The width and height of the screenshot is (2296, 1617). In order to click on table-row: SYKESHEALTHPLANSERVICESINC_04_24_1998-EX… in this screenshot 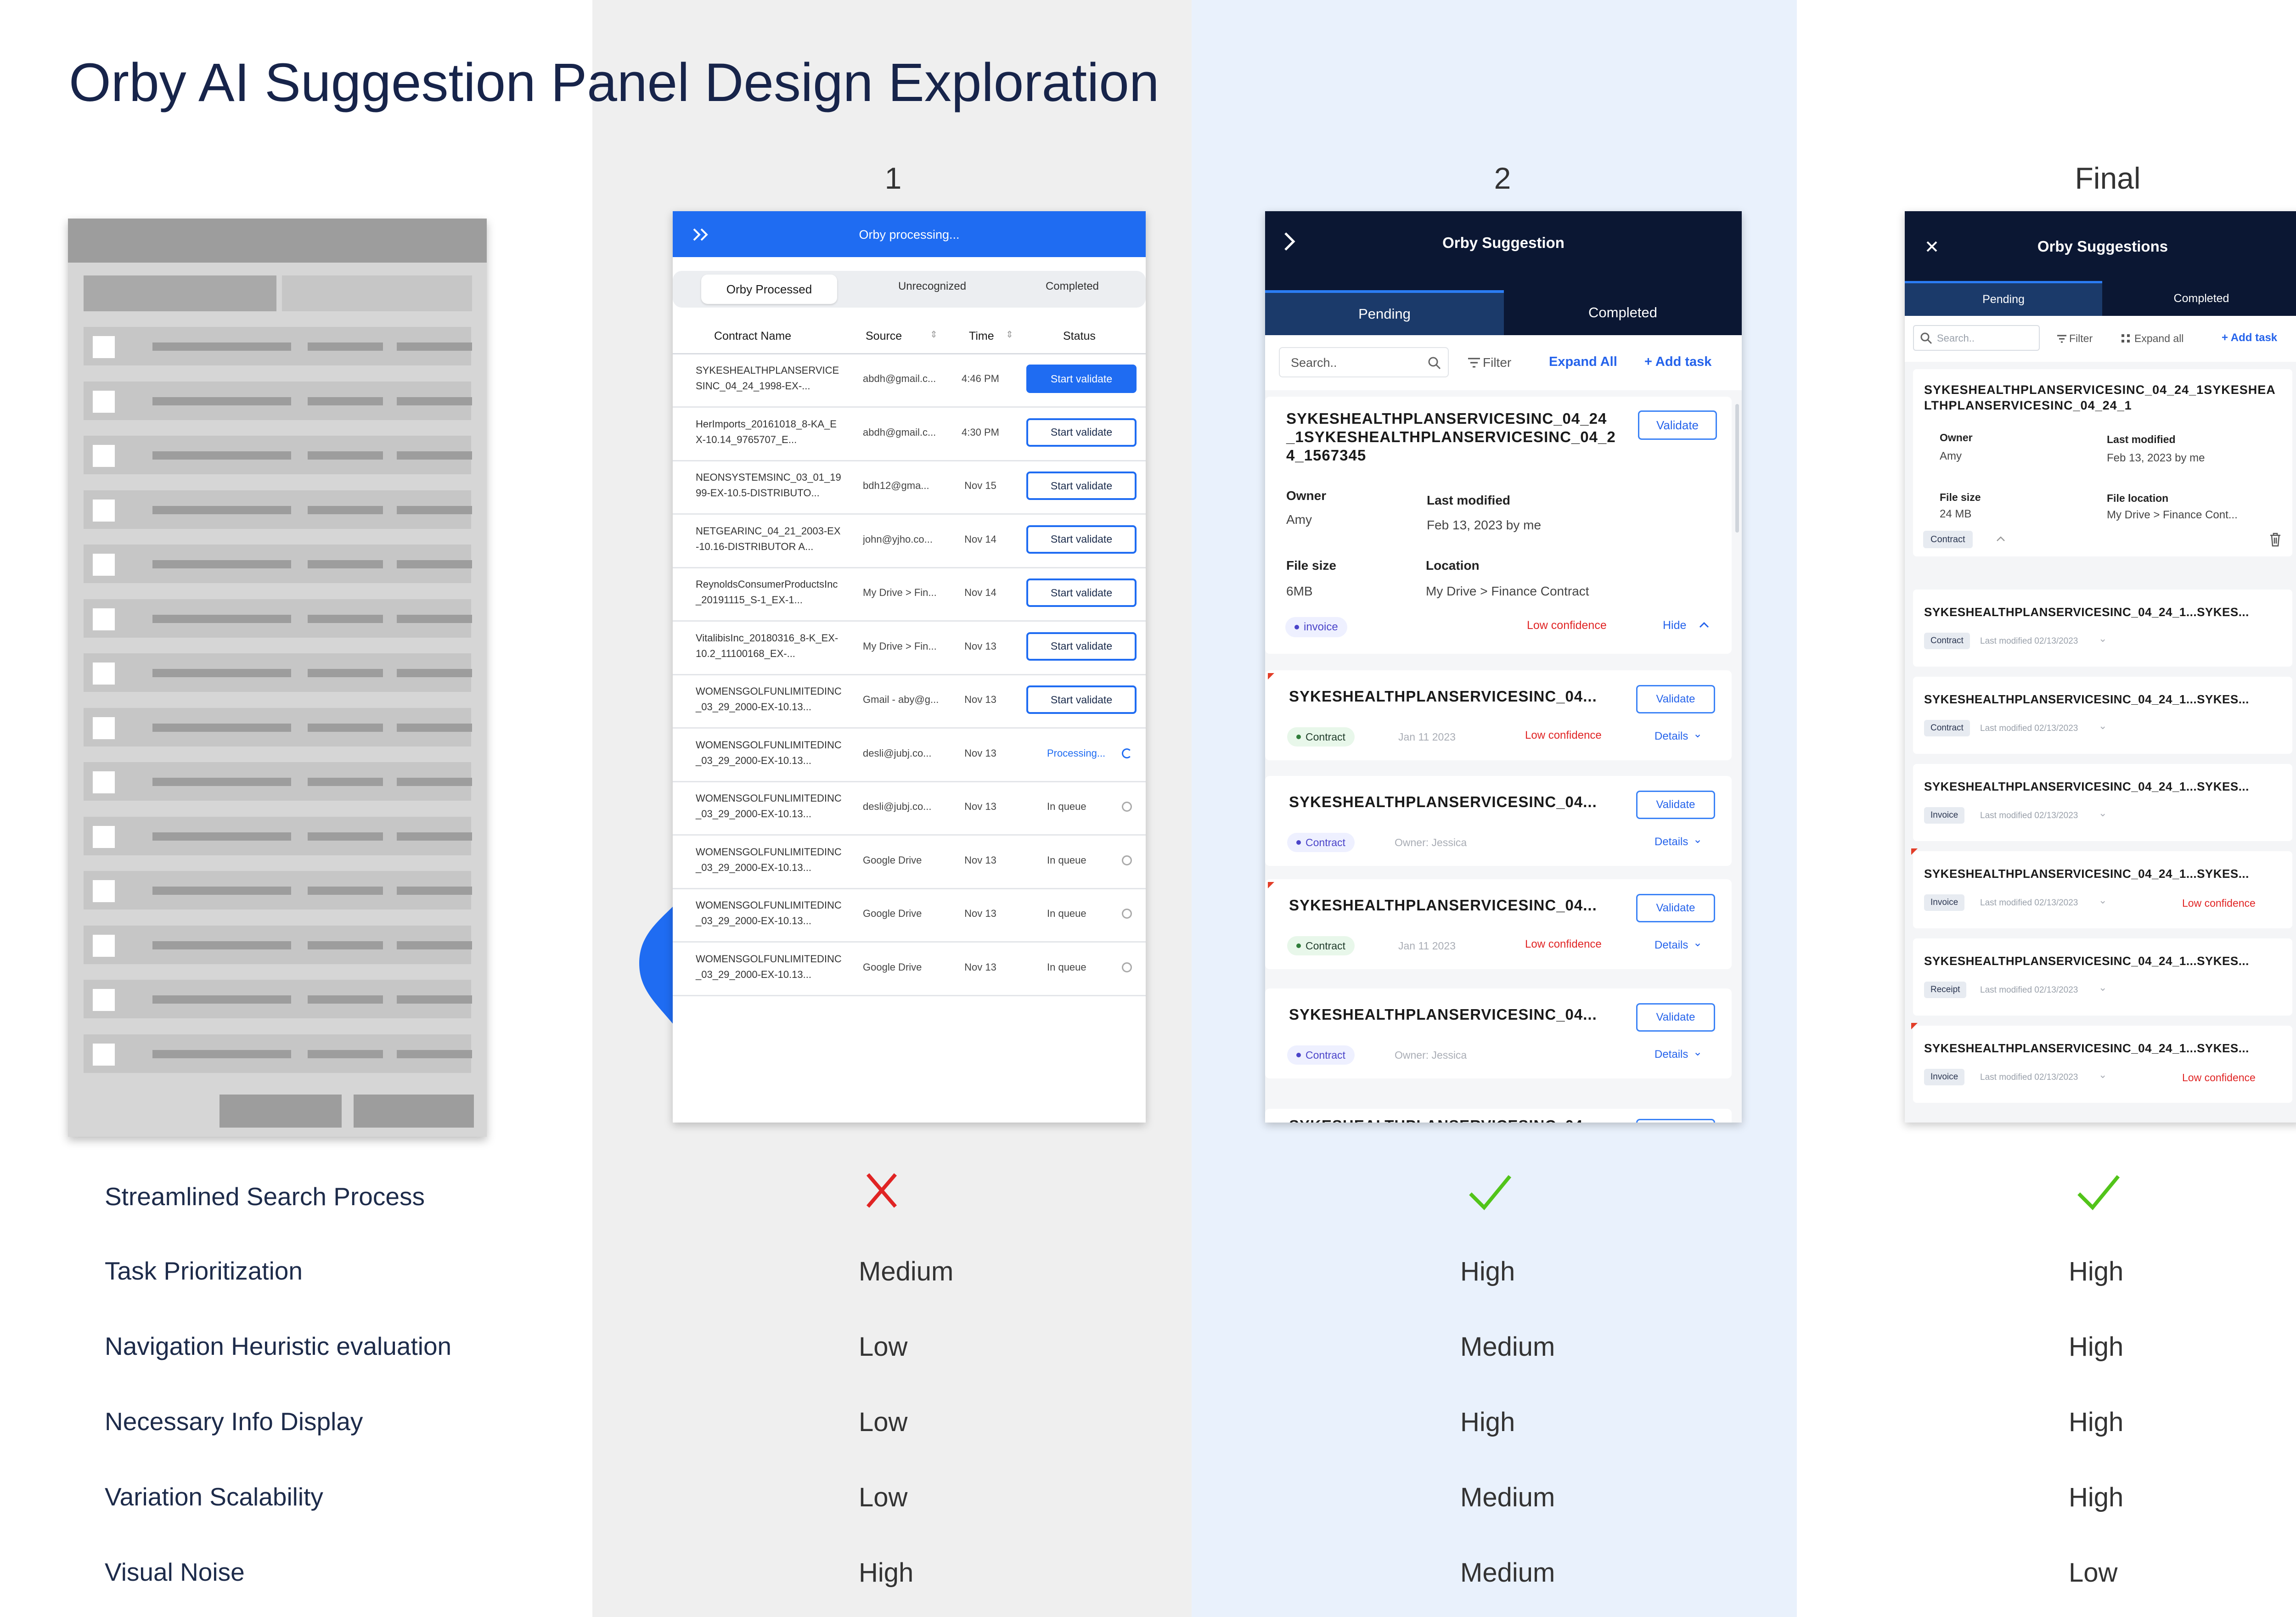, I will do `click(909, 381)`.